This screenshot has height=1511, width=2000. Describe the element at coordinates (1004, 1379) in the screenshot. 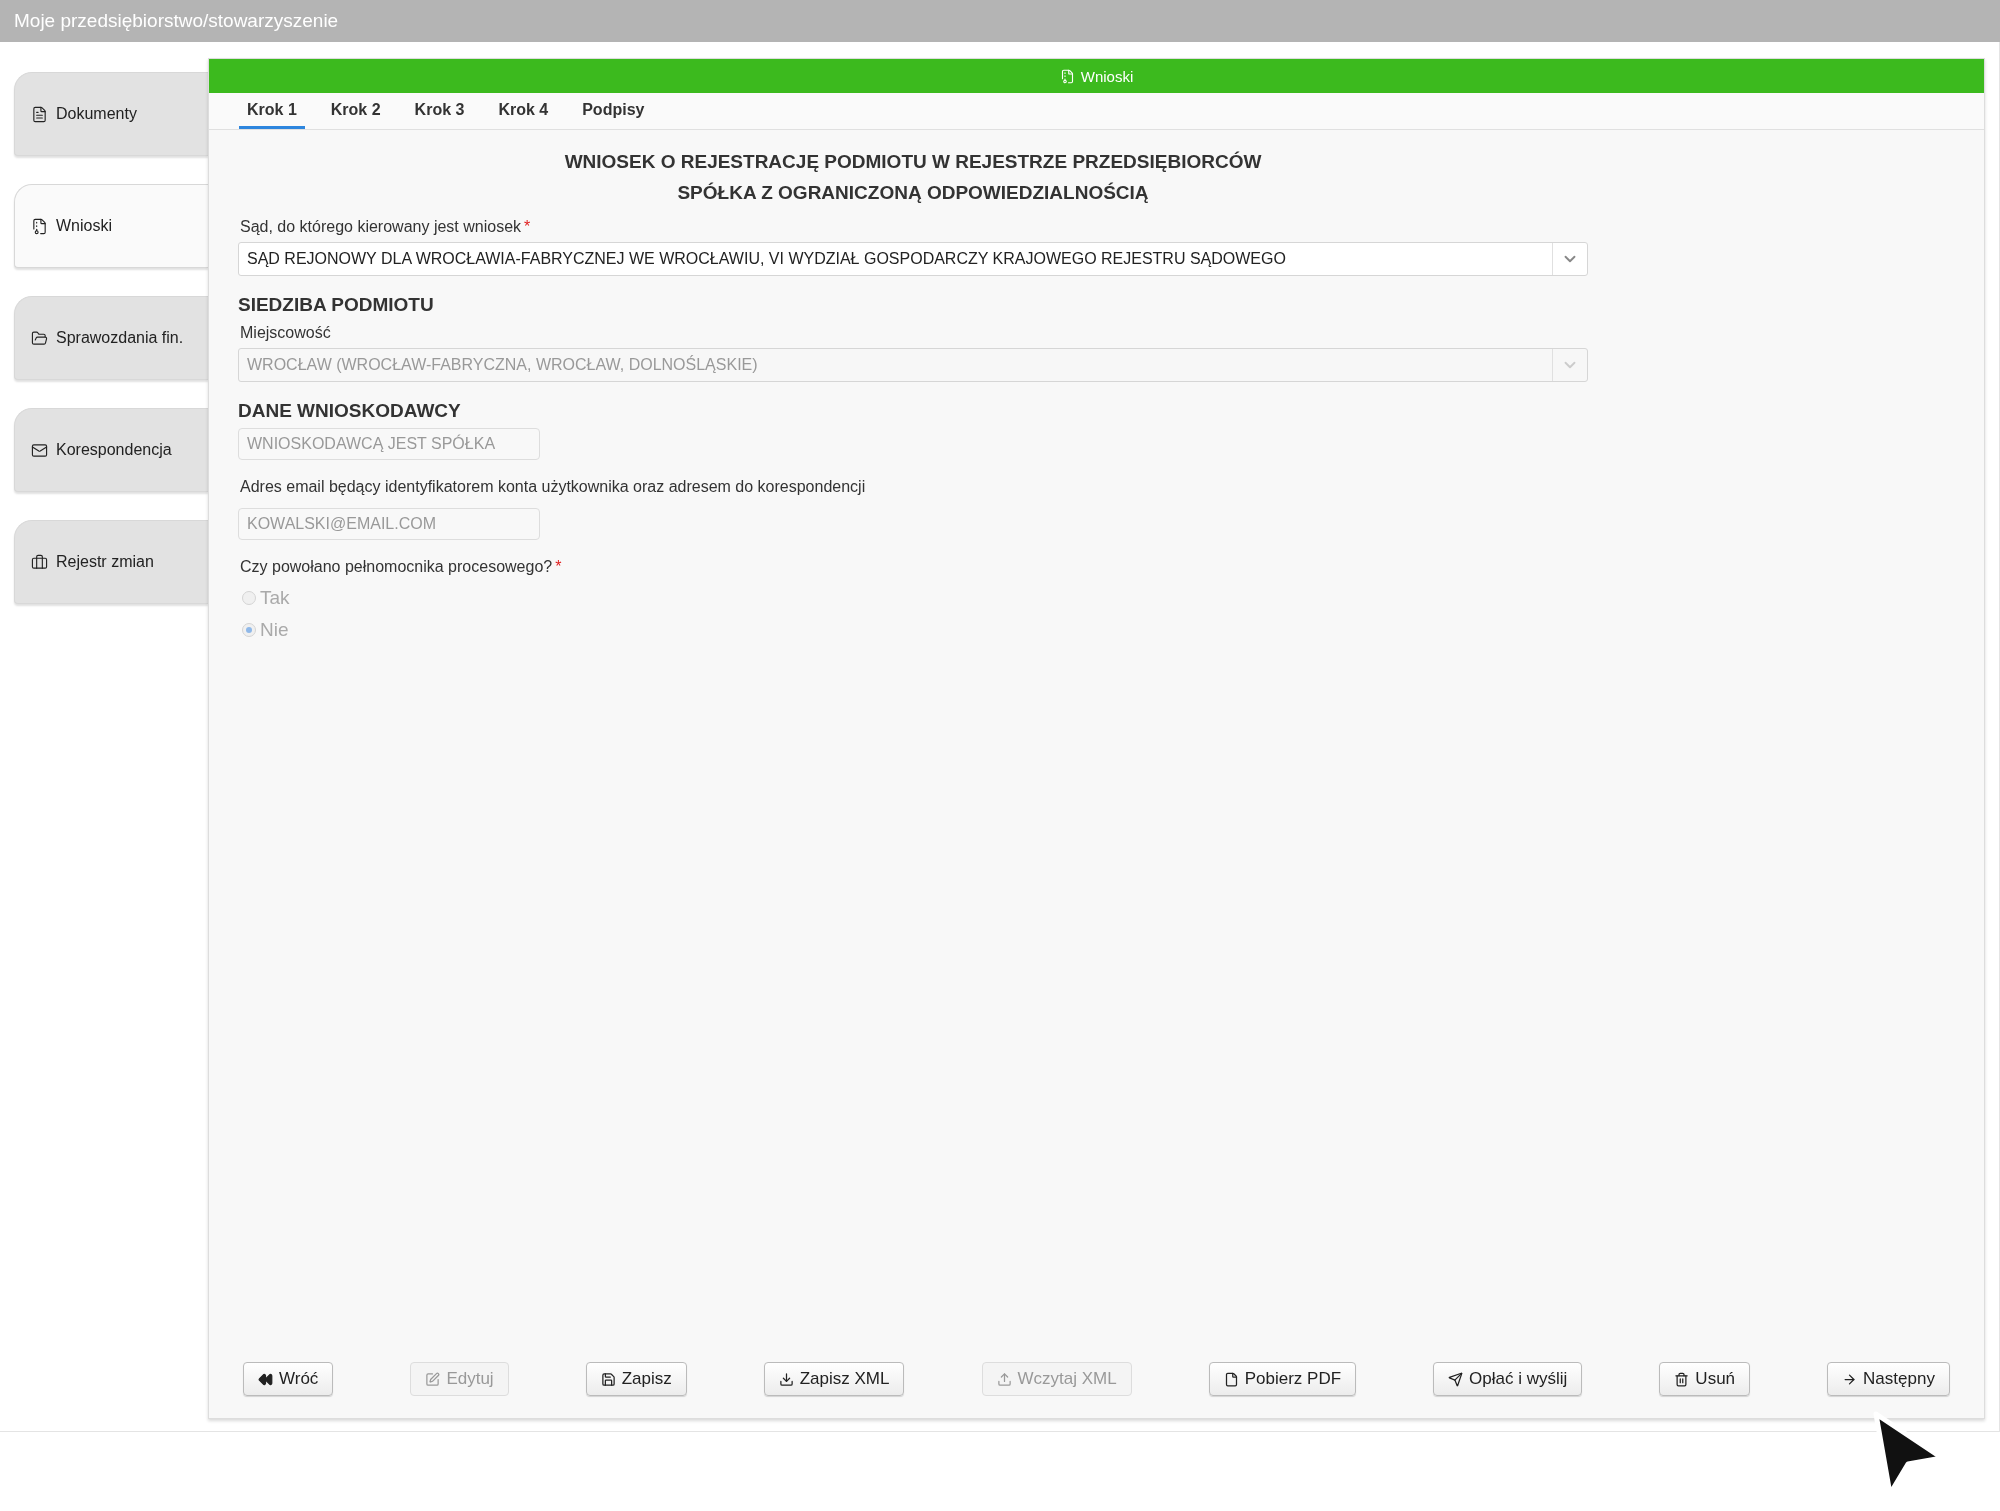

I see `upload-icon` at that location.